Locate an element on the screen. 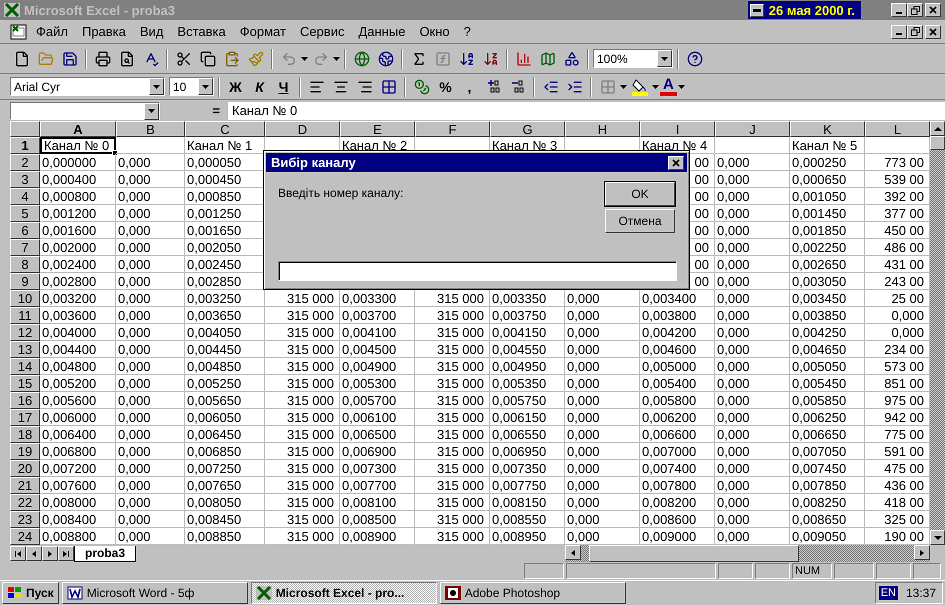 The image size is (945, 605). table-cell: 315 000 is located at coordinates (302, 349).